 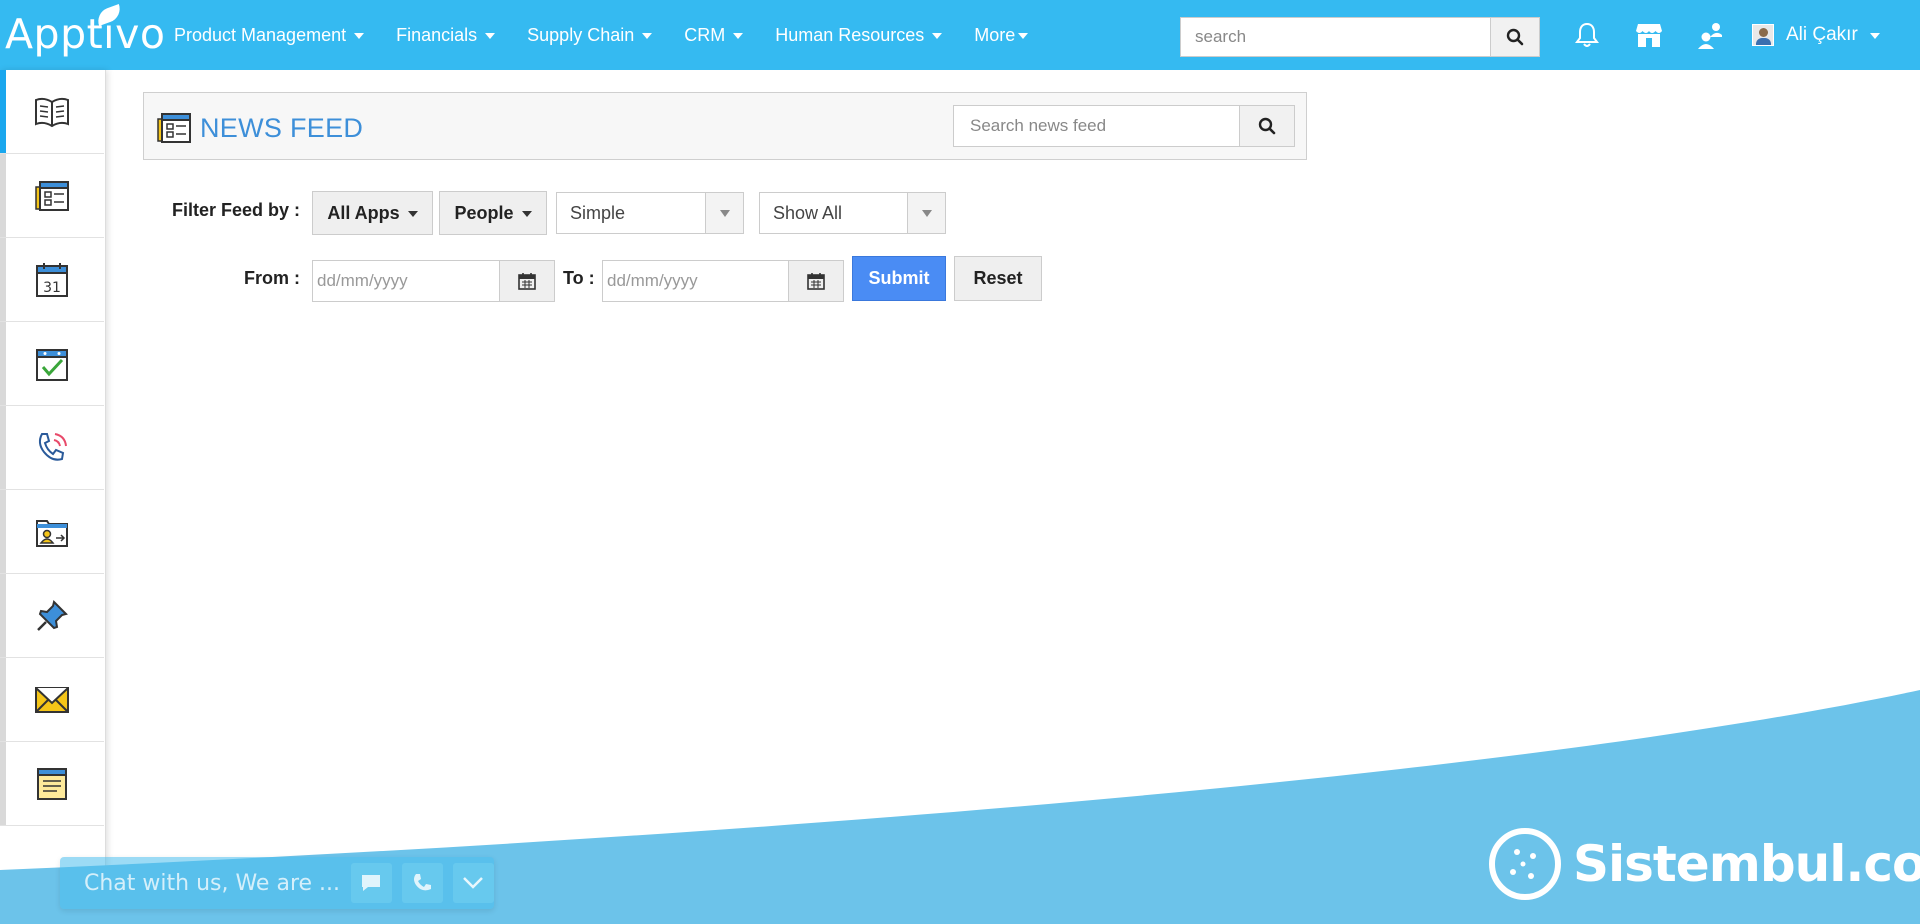 I want to click on nav-crm: CRM, so click(x=714, y=35).